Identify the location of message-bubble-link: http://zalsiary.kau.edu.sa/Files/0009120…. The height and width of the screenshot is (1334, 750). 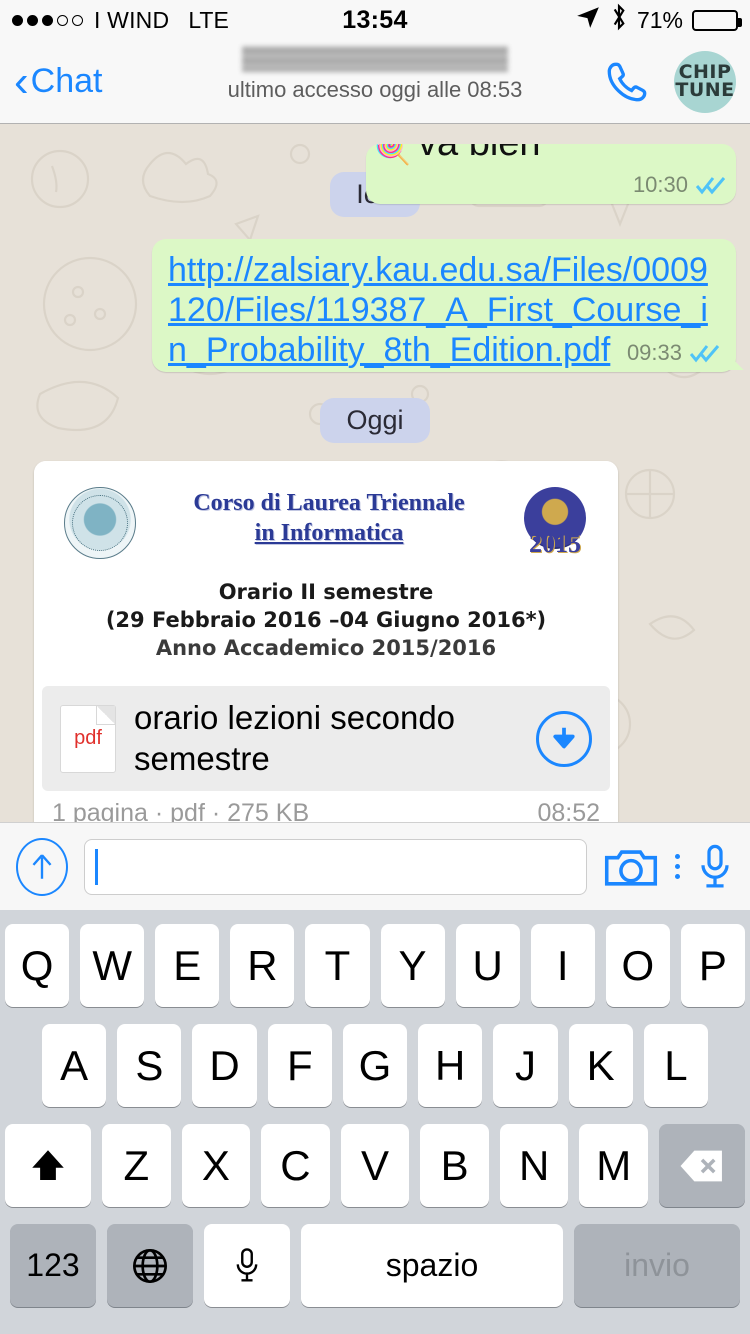
(444, 306).